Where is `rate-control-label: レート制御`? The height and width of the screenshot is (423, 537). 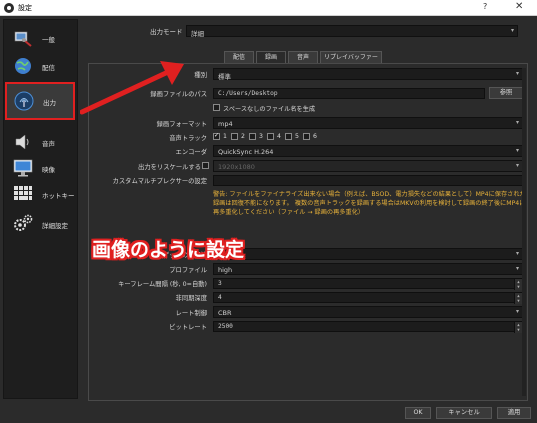 rate-control-label: レート制御 is located at coordinates (191, 313).